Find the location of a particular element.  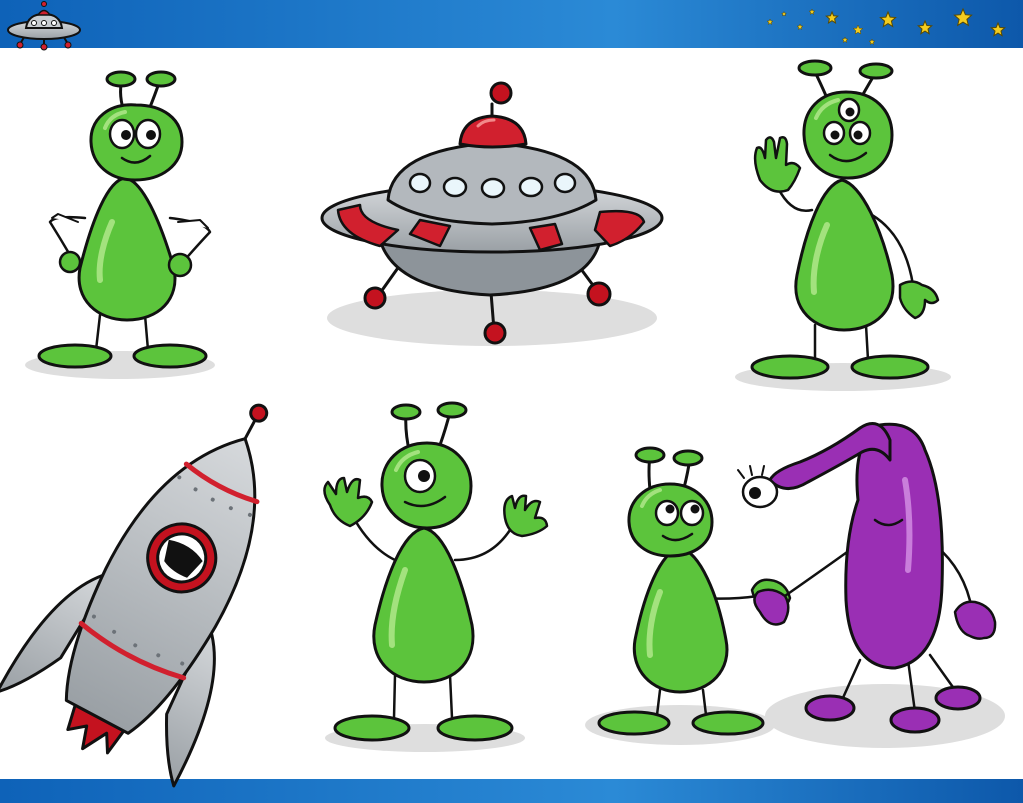

alien-hands-on-hips is located at coordinates (124, 219).